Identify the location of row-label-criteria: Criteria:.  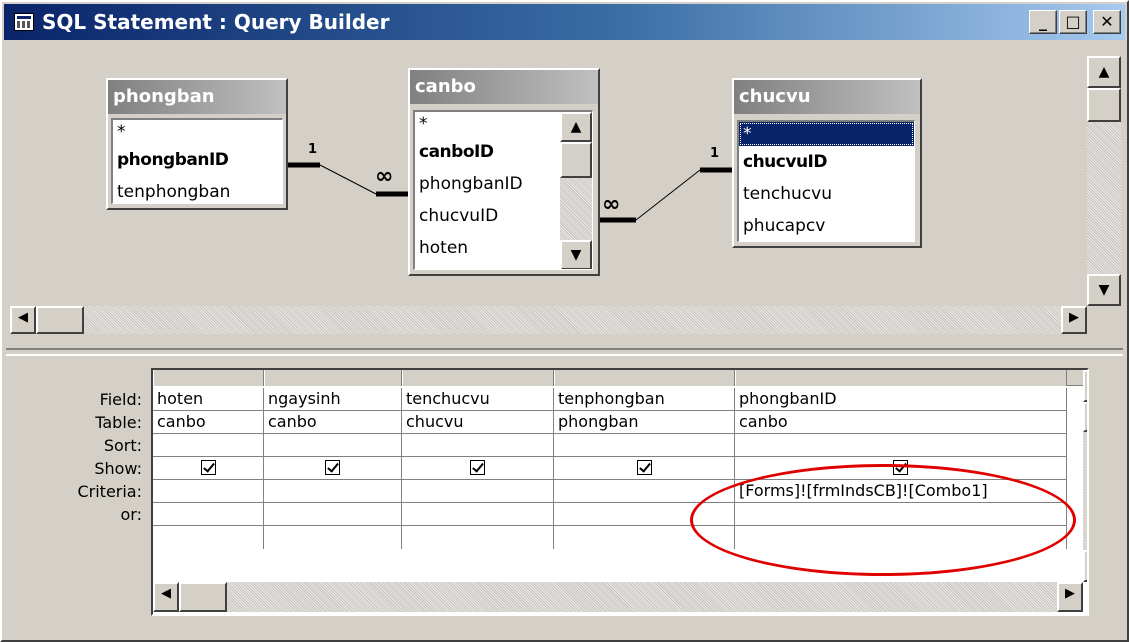
(109, 491).